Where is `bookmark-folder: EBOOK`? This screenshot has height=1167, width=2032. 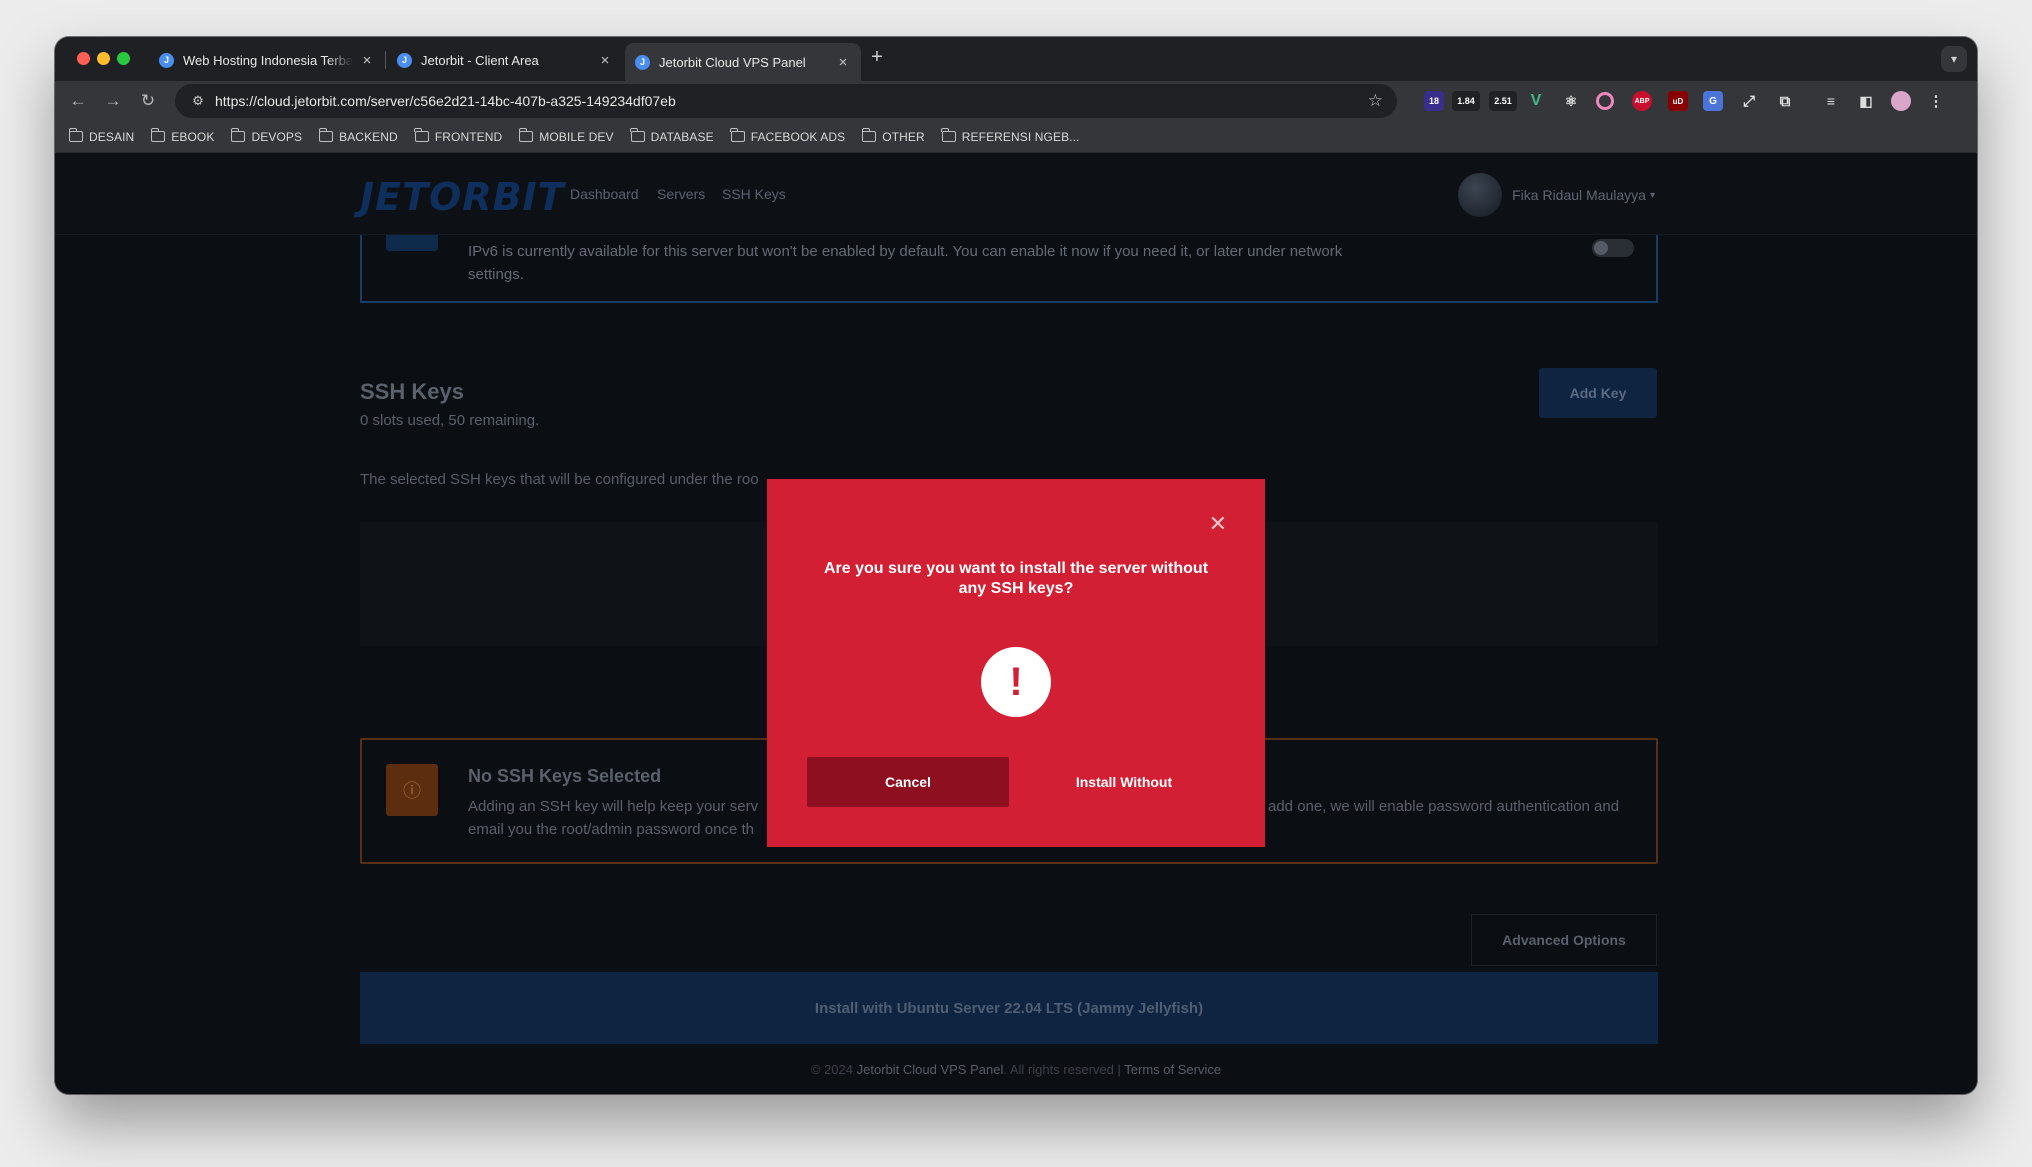 bookmark-folder: EBOOK is located at coordinates (182, 136).